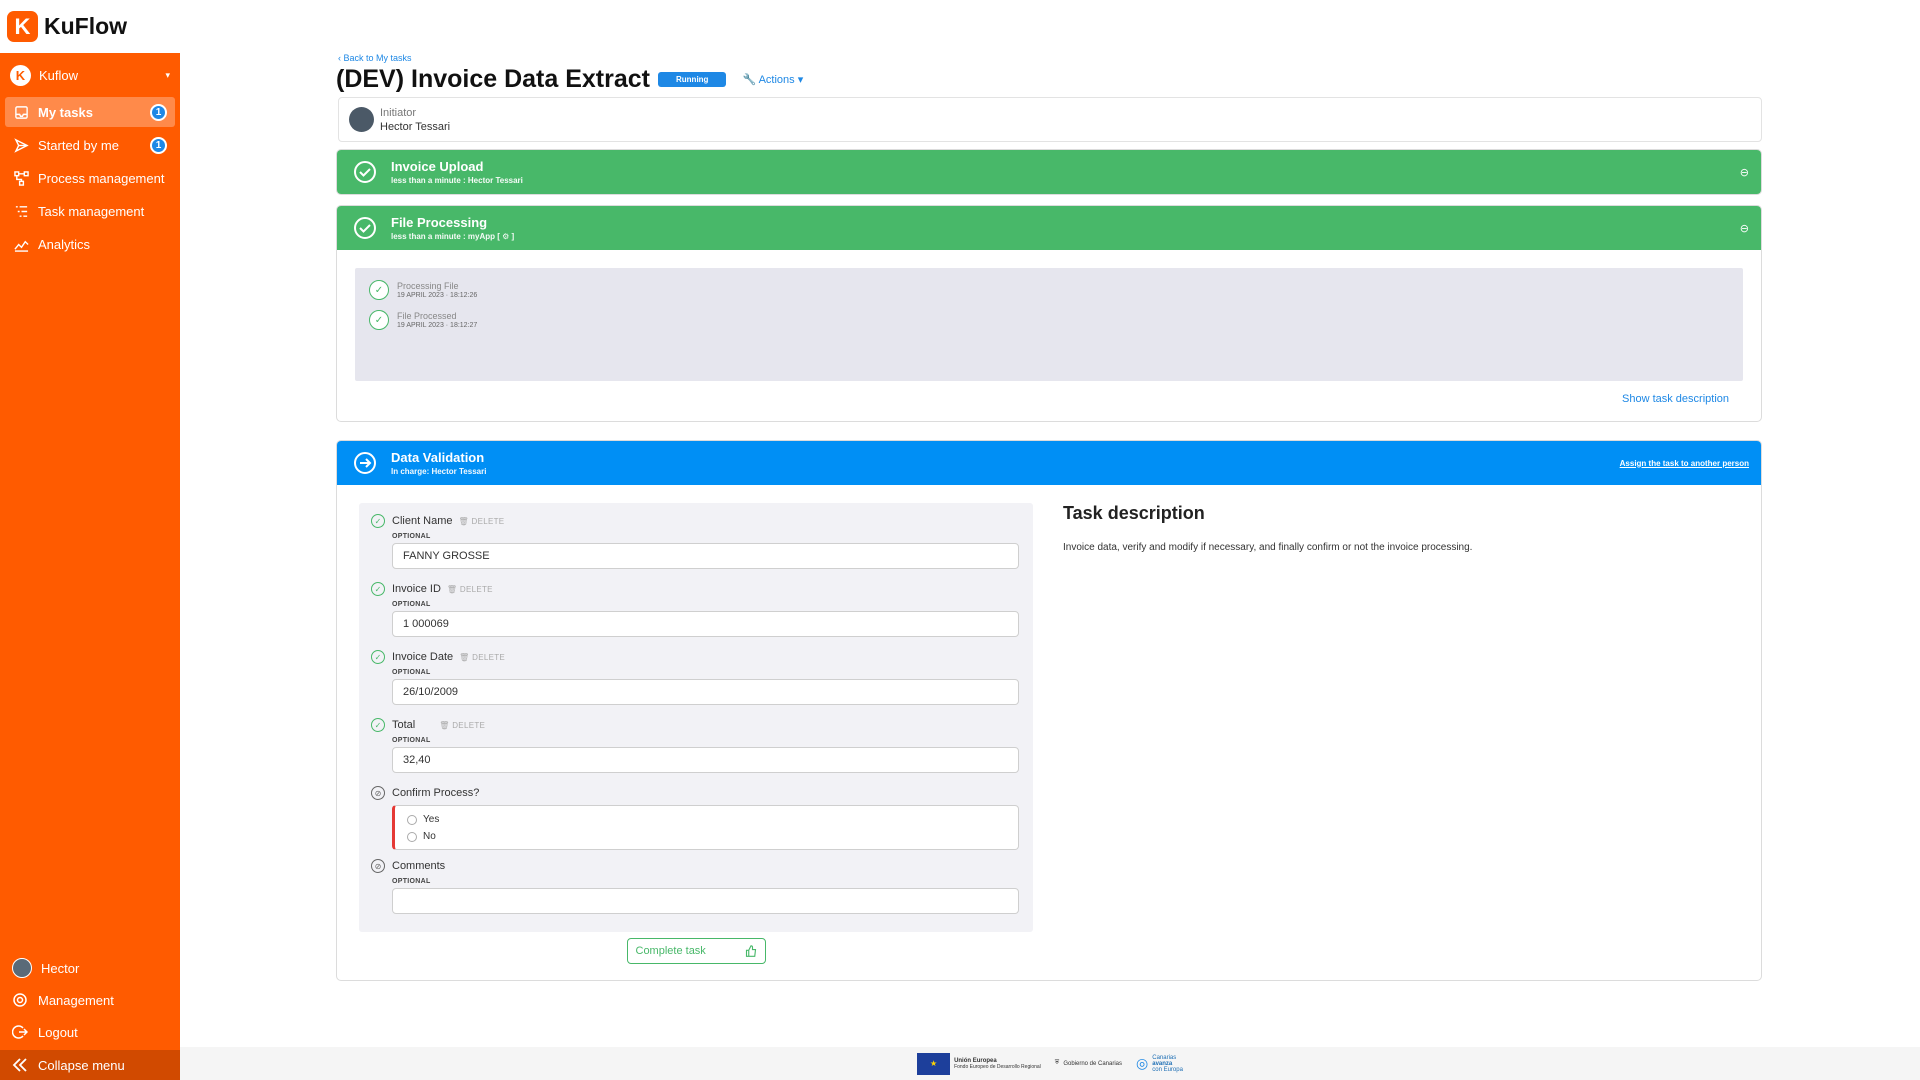  What do you see at coordinates (1050, 58) in the screenshot?
I see `back-link: ‹ Back to My tasks` at bounding box center [1050, 58].